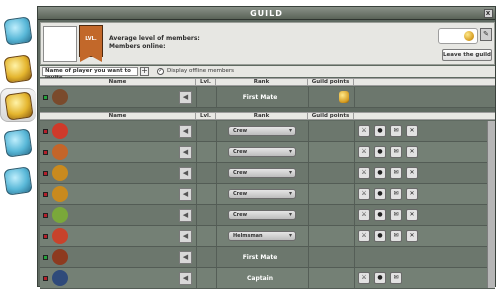  I want to click on member-row: ◀ First Mate, so click(267, 257).